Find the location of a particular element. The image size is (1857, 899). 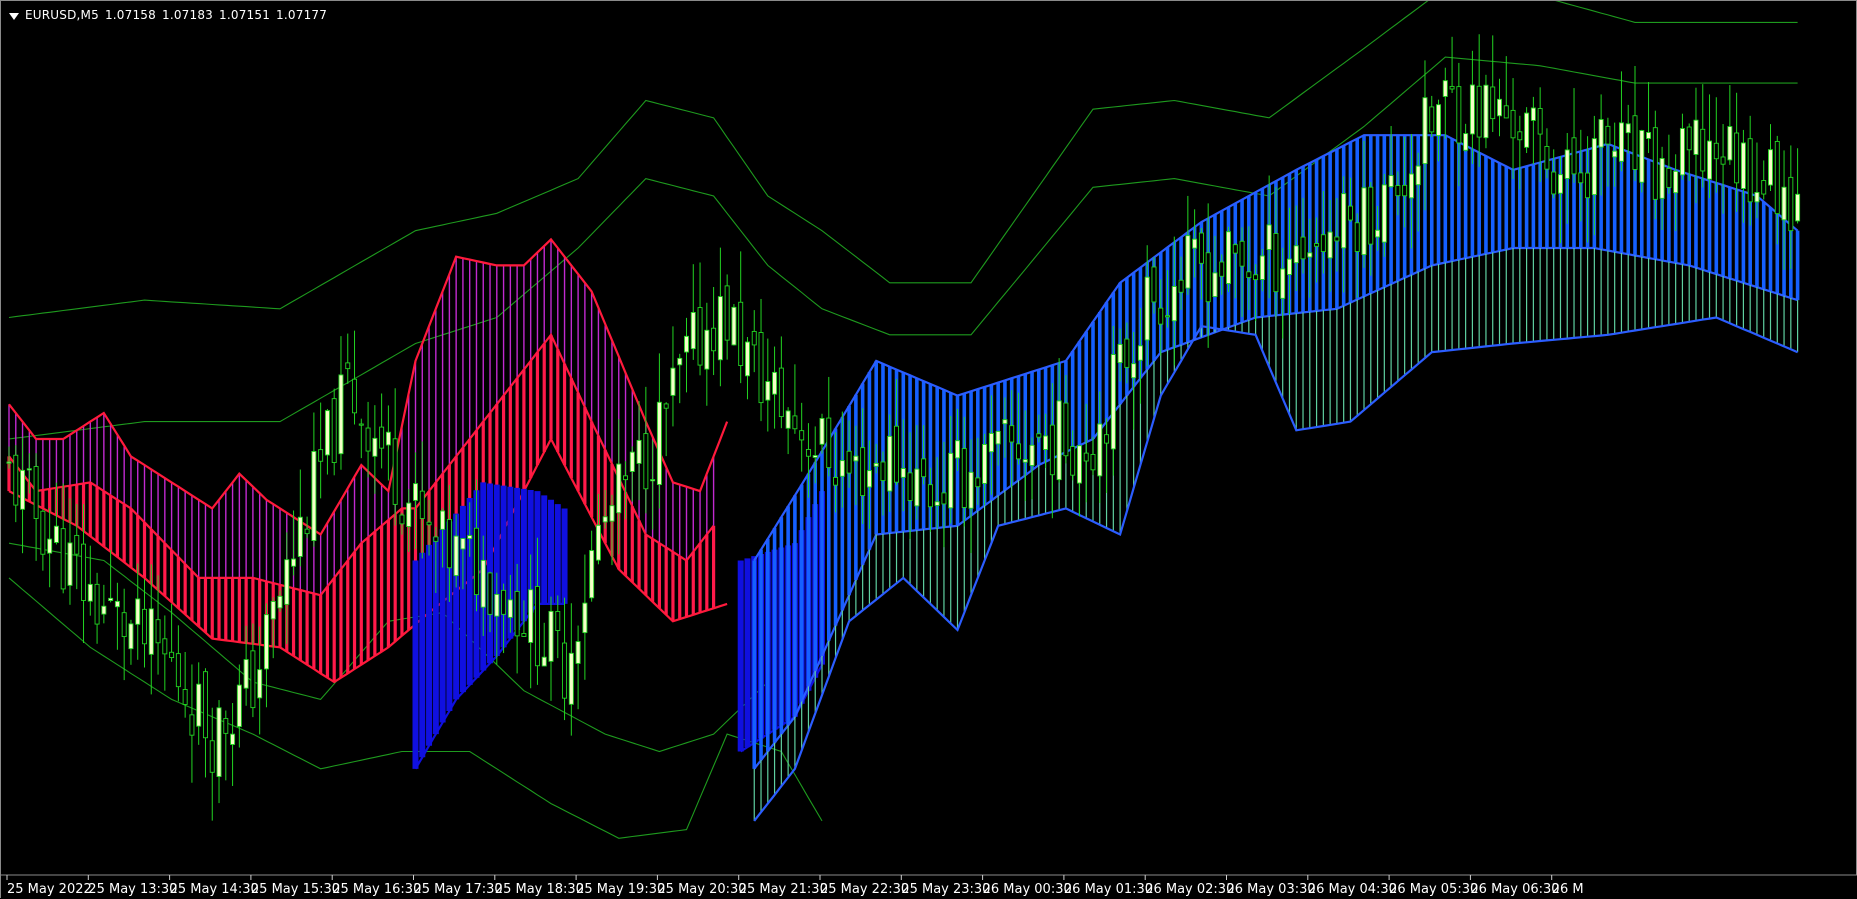

quote-line: EURUSD,M5 1.07158 1.07183 1.07151 1.07177 is located at coordinates (179, 15).